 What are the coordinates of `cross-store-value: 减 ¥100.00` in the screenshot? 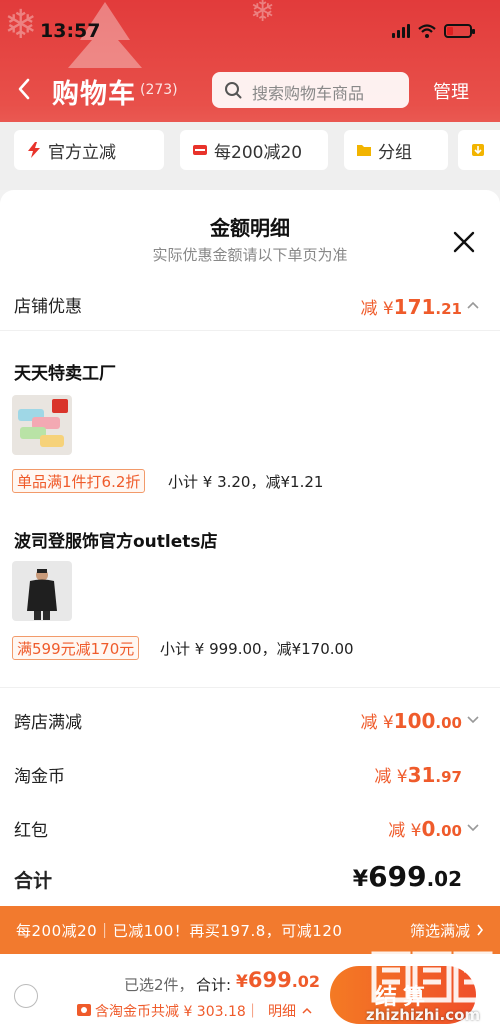 It's located at (411, 721).